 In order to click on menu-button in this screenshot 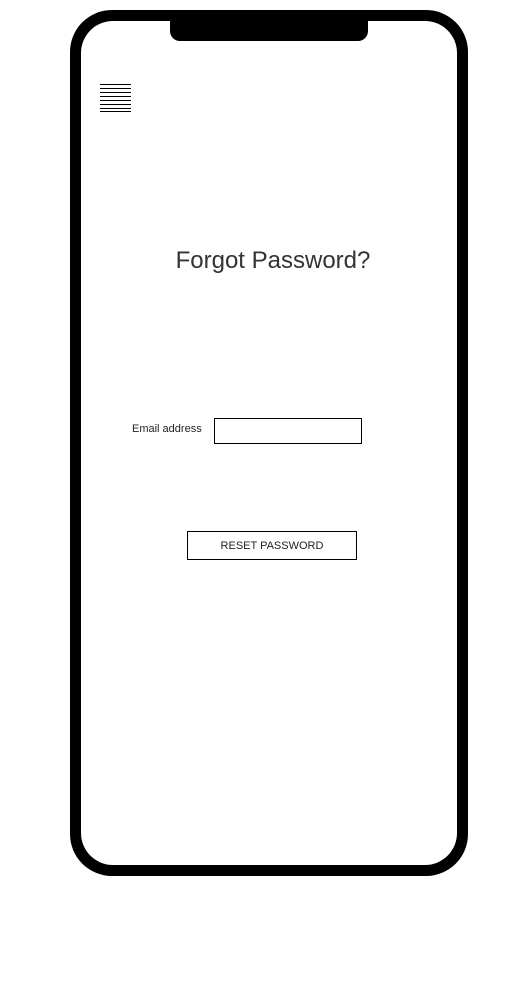, I will do `click(115, 98)`.